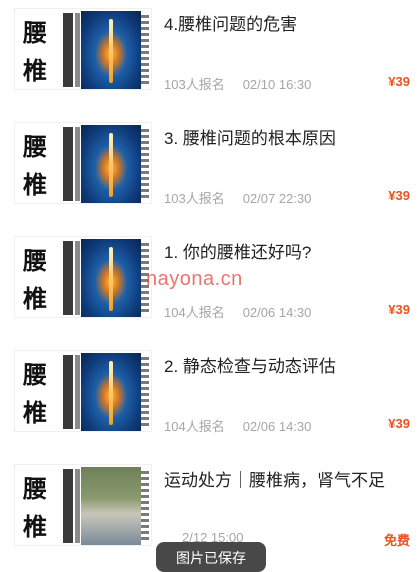  Describe the element at coordinates (286, 25) in the screenshot. I see `course-title: 4.腰椎问题的危害` at that location.